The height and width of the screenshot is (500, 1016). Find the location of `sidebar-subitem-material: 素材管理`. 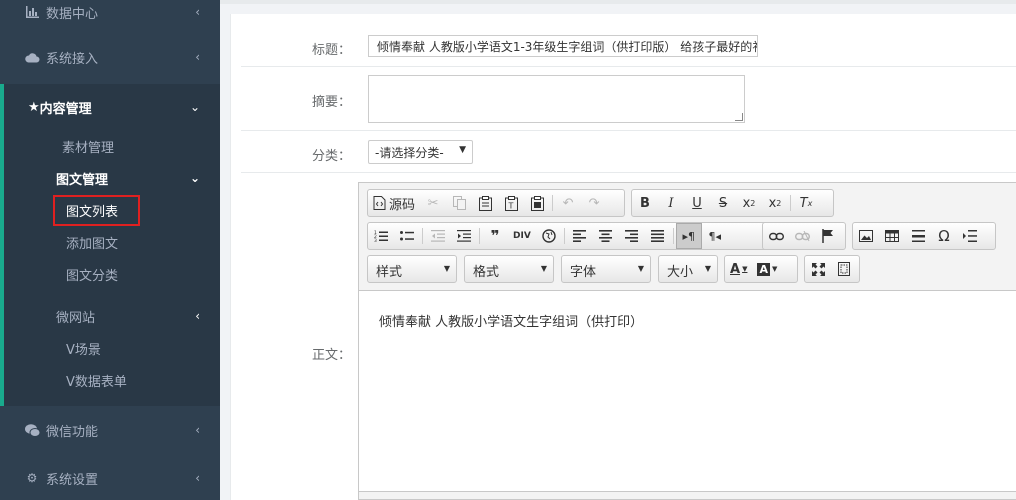

sidebar-subitem-material: 素材管理 is located at coordinates (112, 146).